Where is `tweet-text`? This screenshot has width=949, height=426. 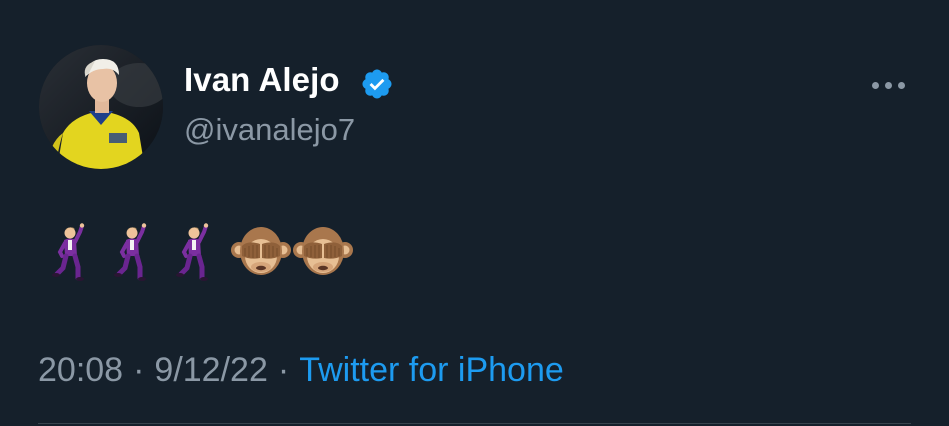 tweet-text is located at coordinates (199, 252).